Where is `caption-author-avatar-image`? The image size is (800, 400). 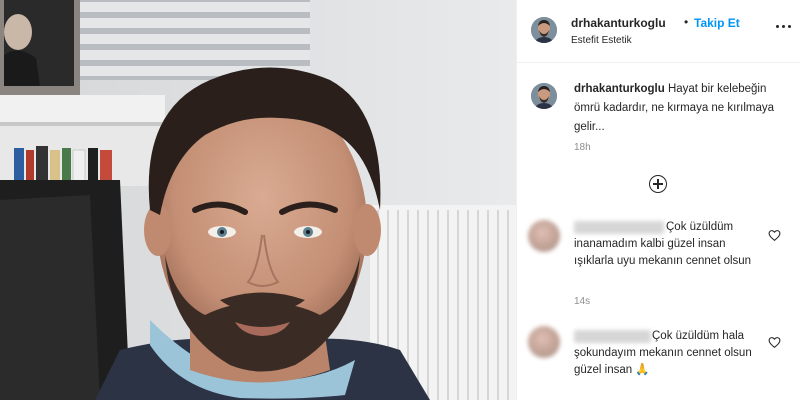 caption-author-avatar-image is located at coordinates (544, 96).